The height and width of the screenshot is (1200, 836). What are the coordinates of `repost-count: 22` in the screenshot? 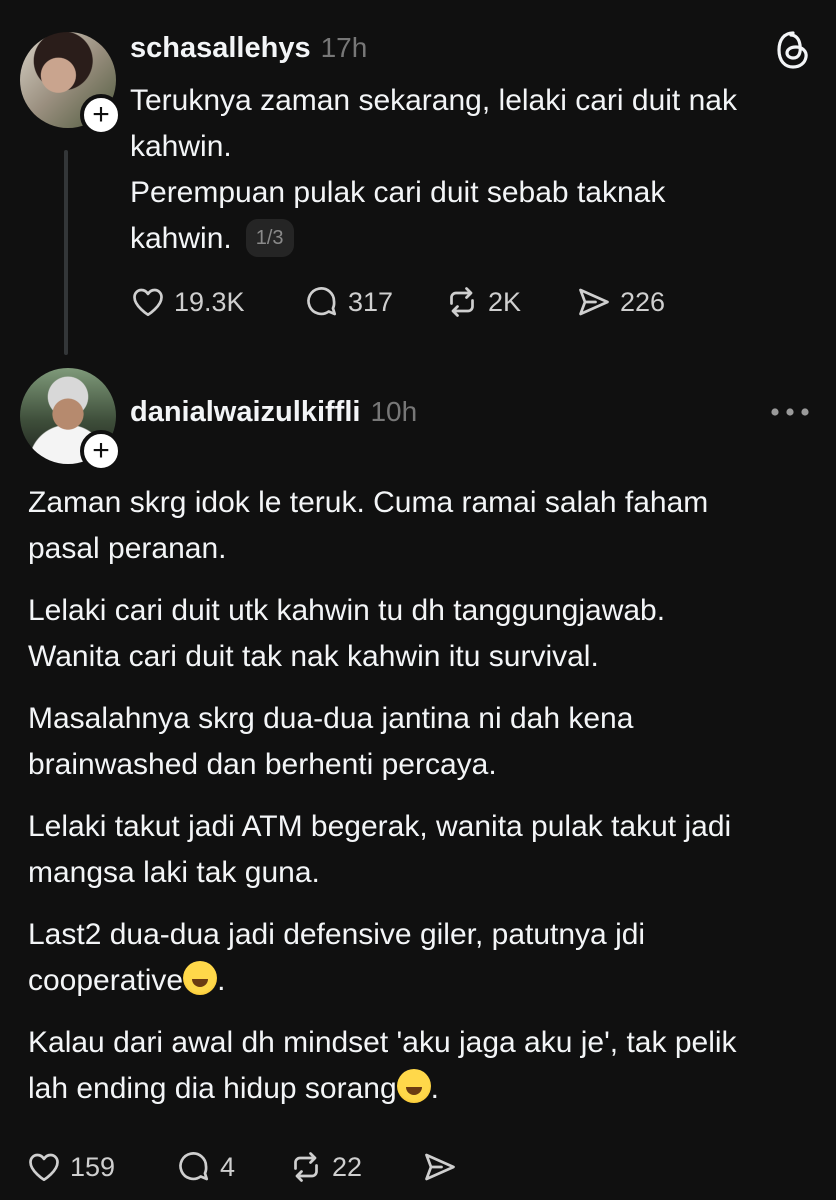 It's located at (347, 1166).